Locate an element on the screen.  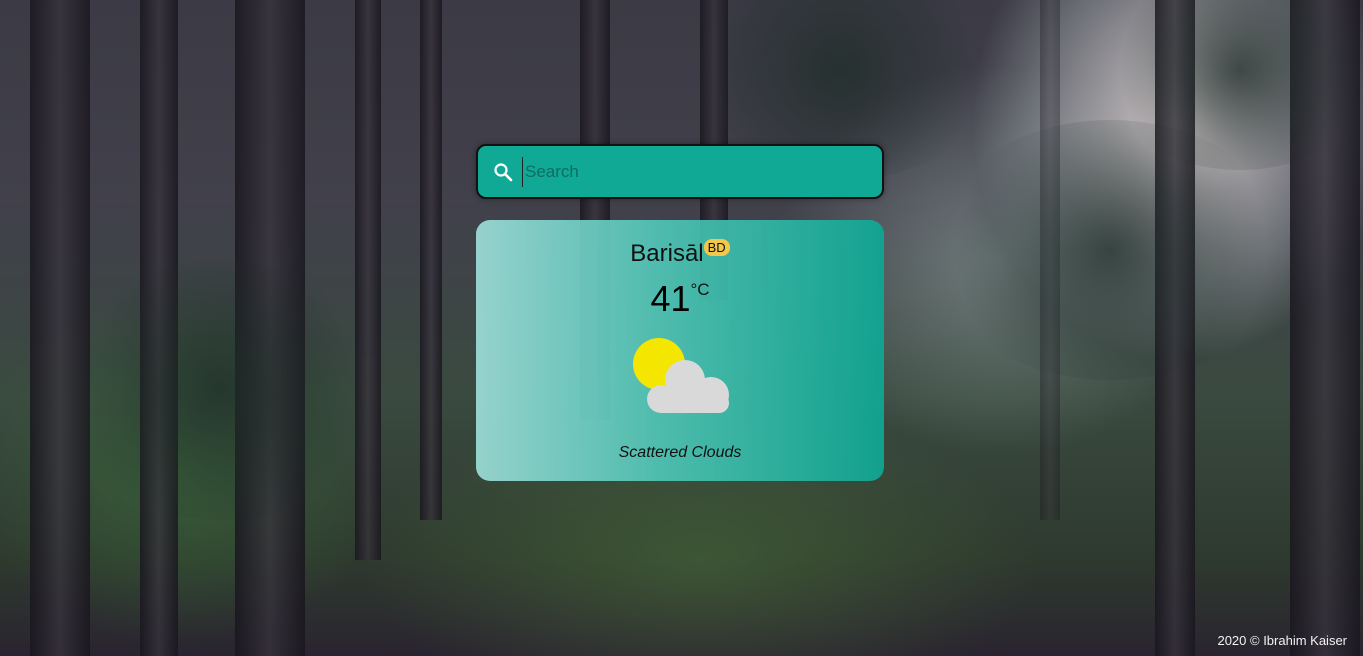
temperature-value: 41 is located at coordinates (670, 298).